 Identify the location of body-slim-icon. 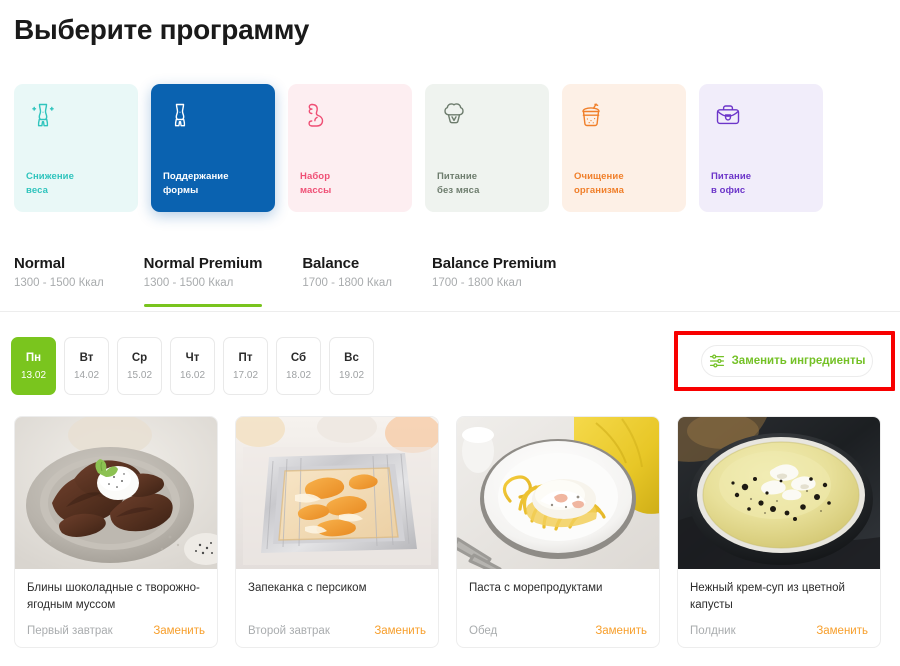
(43, 115).